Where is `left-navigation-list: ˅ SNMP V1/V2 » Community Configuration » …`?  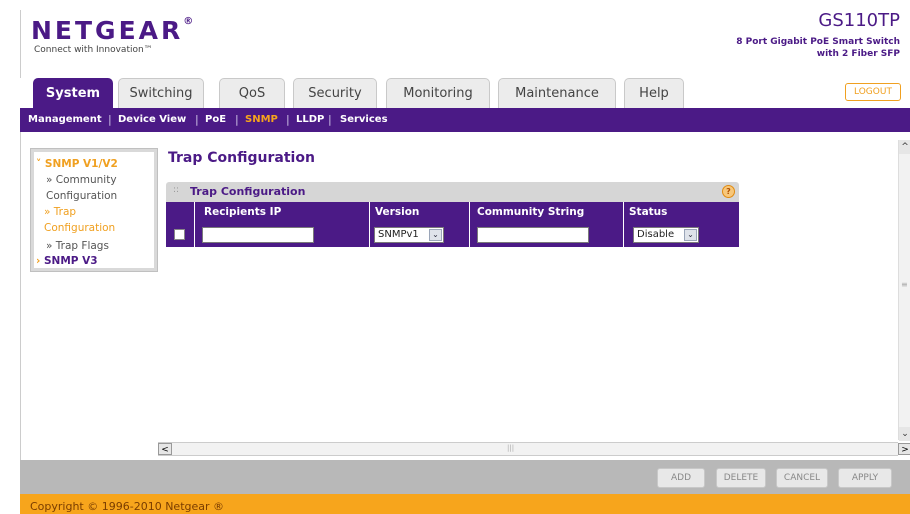
left-navigation-list: ˅ SNMP V1/V2 » Community Configuration » … is located at coordinates (94, 210).